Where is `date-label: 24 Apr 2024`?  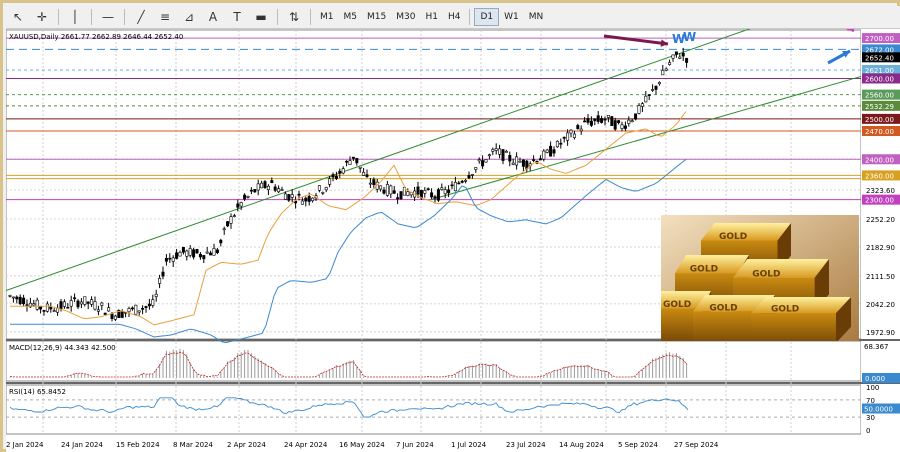 date-label: 24 Apr 2024 is located at coordinates (306, 445).